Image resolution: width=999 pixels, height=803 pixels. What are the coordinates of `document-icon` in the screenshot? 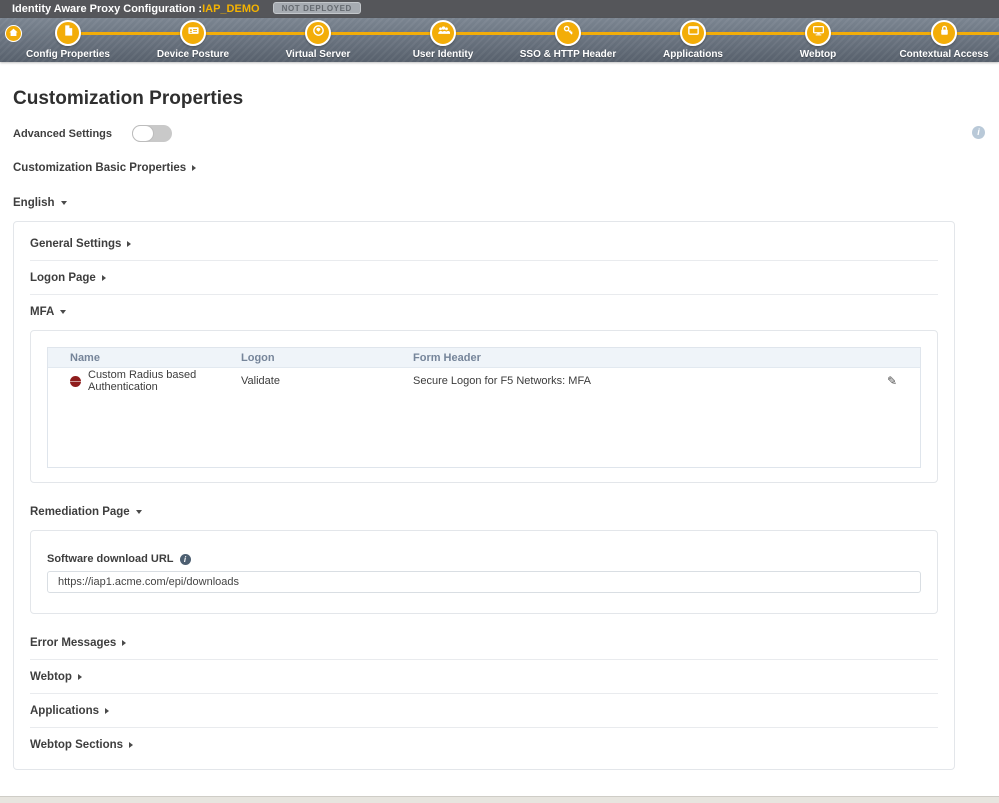 It's located at (68, 33).